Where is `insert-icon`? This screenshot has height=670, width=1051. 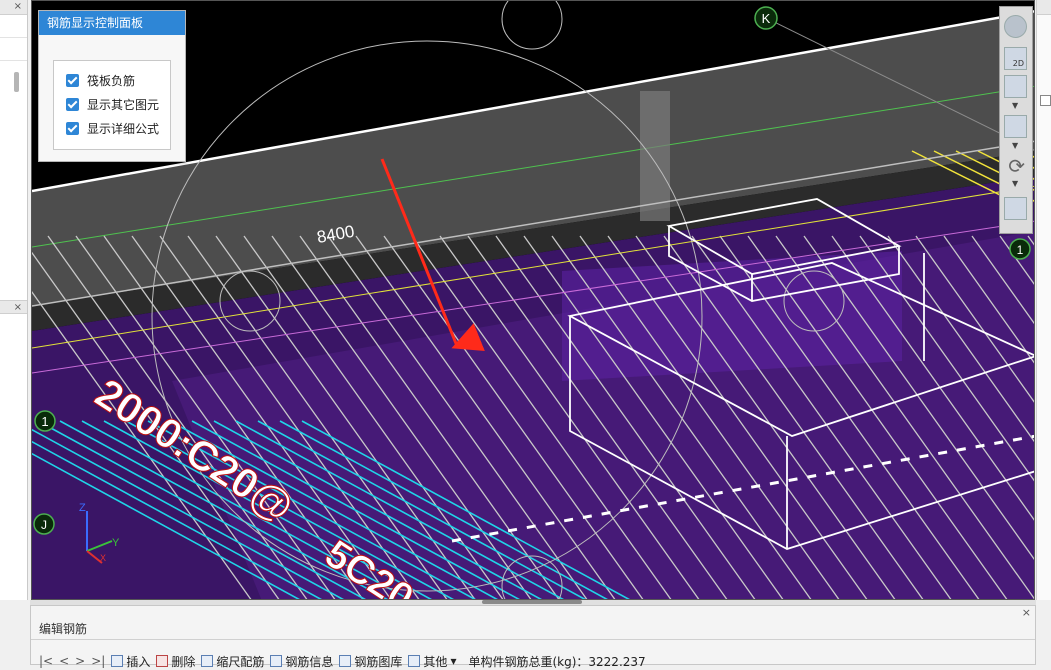 insert-icon is located at coordinates (117, 661).